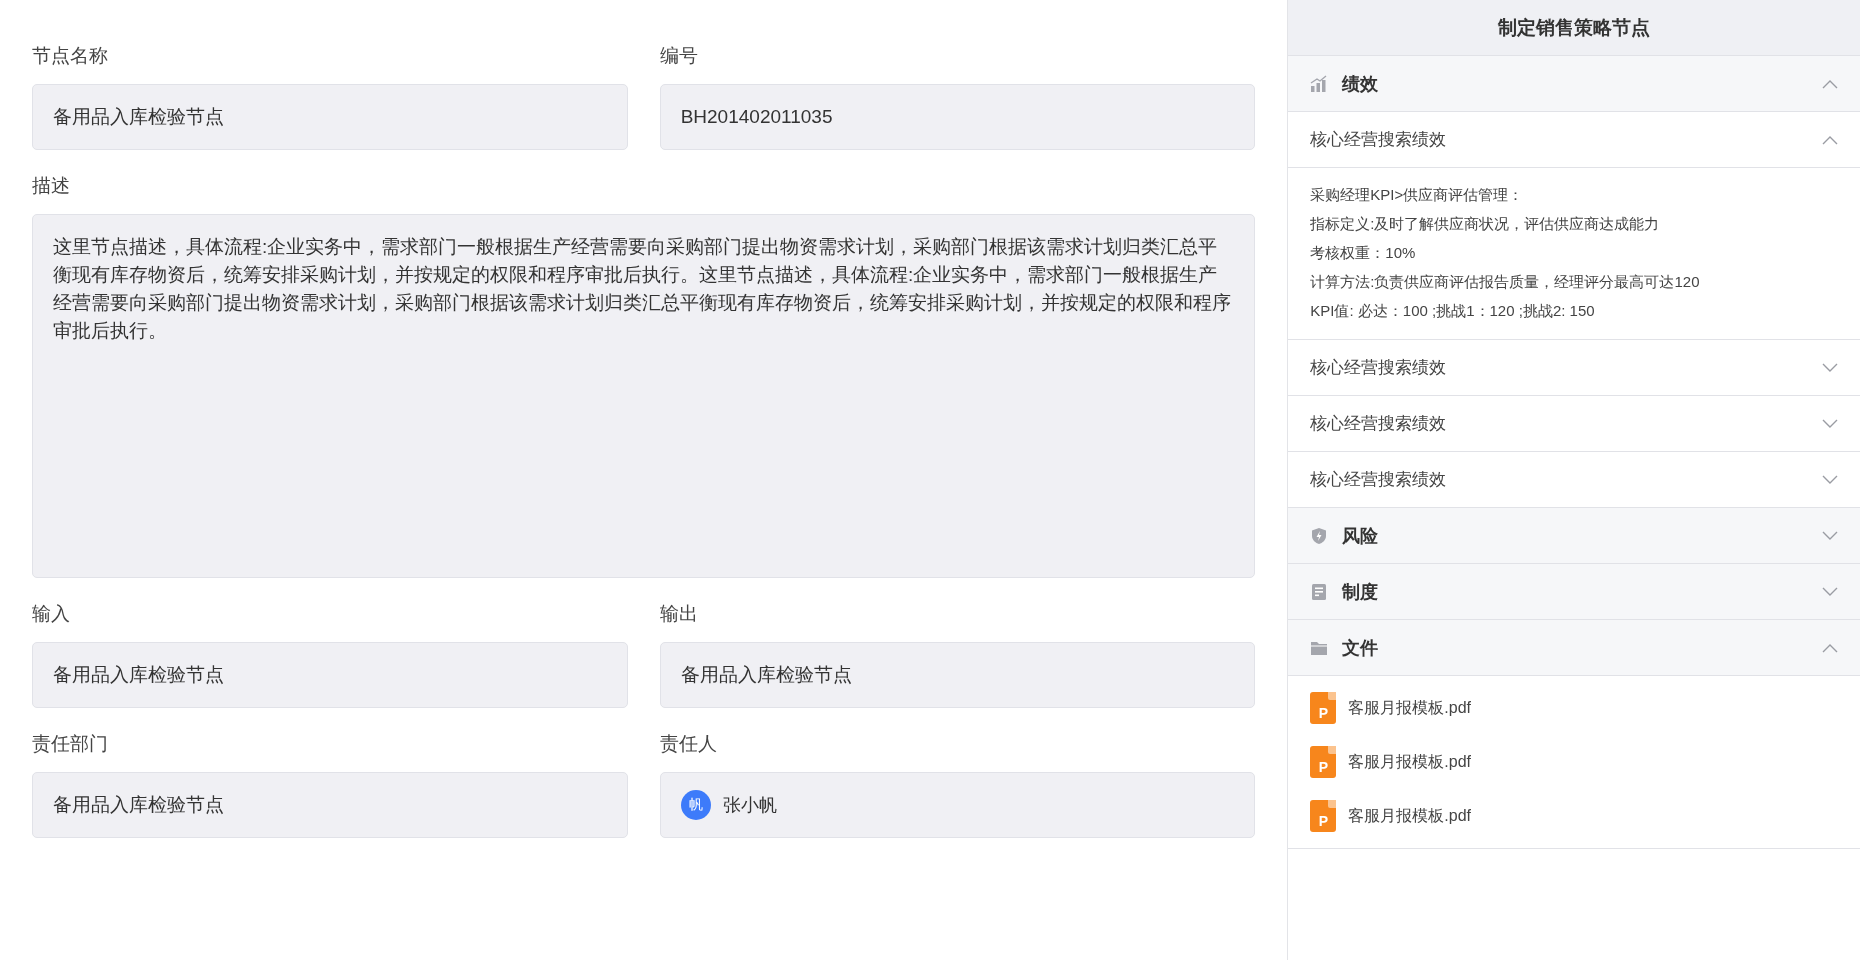  What do you see at coordinates (1574, 28) in the screenshot?
I see `panel-title: 制定销售策略节点` at bounding box center [1574, 28].